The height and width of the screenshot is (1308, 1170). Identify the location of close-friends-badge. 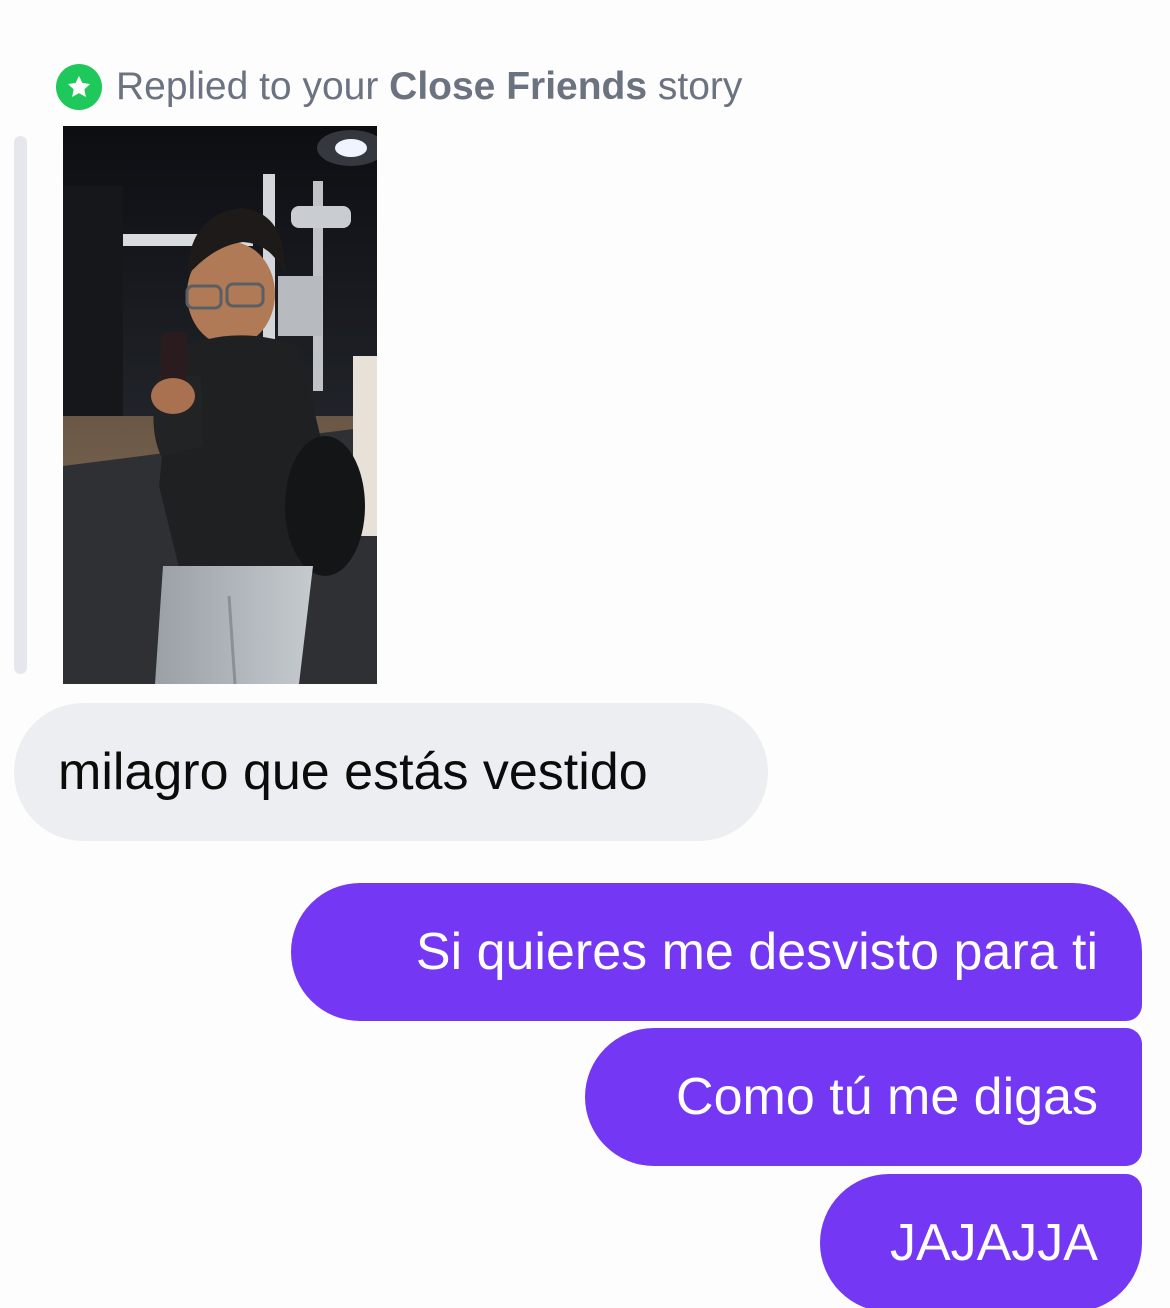
(79, 87).